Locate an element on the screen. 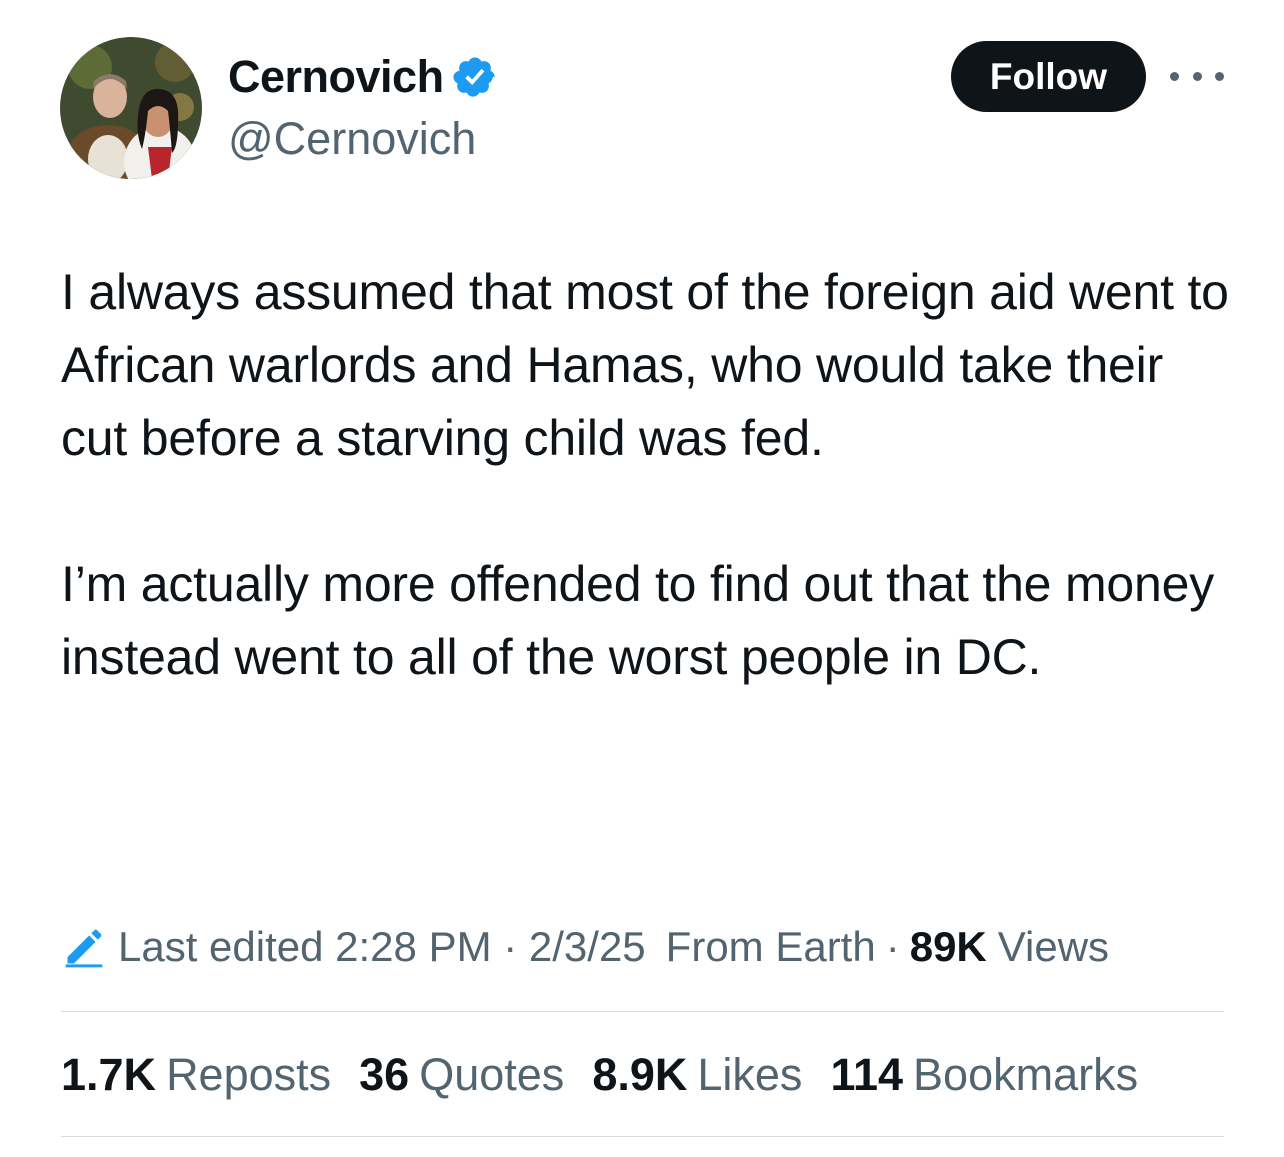 This screenshot has width=1284, height=1157. stat-count: 8.9K is located at coordinates (640, 1074).